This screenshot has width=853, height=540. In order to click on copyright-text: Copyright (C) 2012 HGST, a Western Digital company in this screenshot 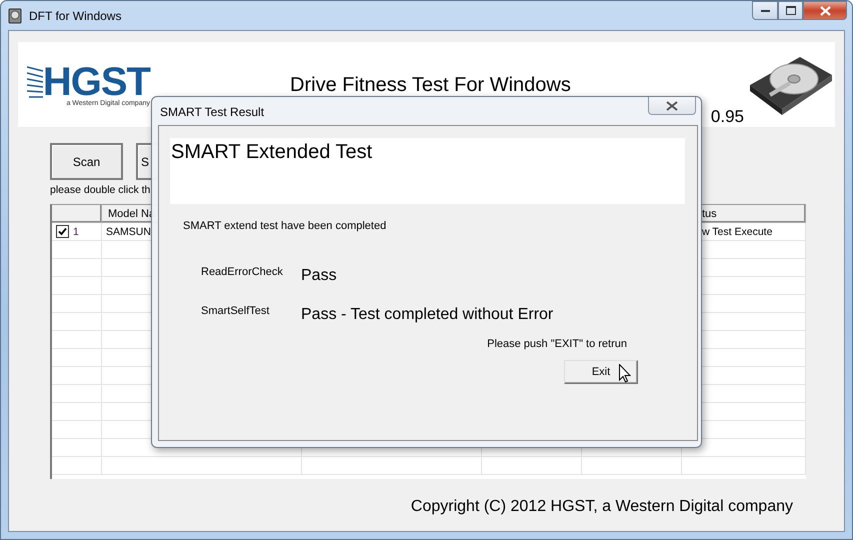, I will do `click(601, 507)`.